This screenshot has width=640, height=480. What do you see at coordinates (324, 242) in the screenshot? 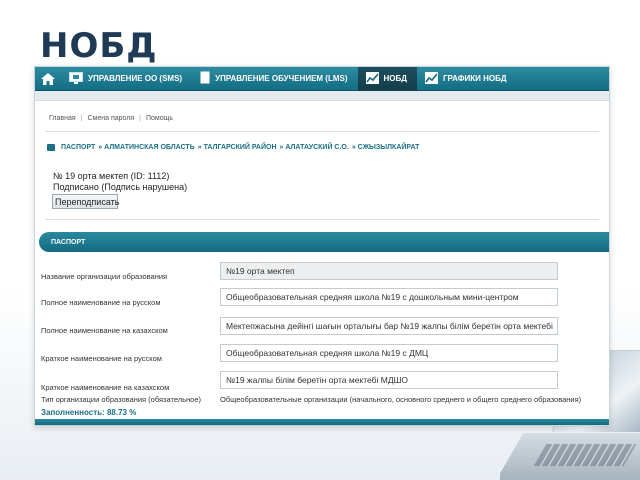
I see `passport-section-header: ПАСПОРТ` at bounding box center [324, 242].